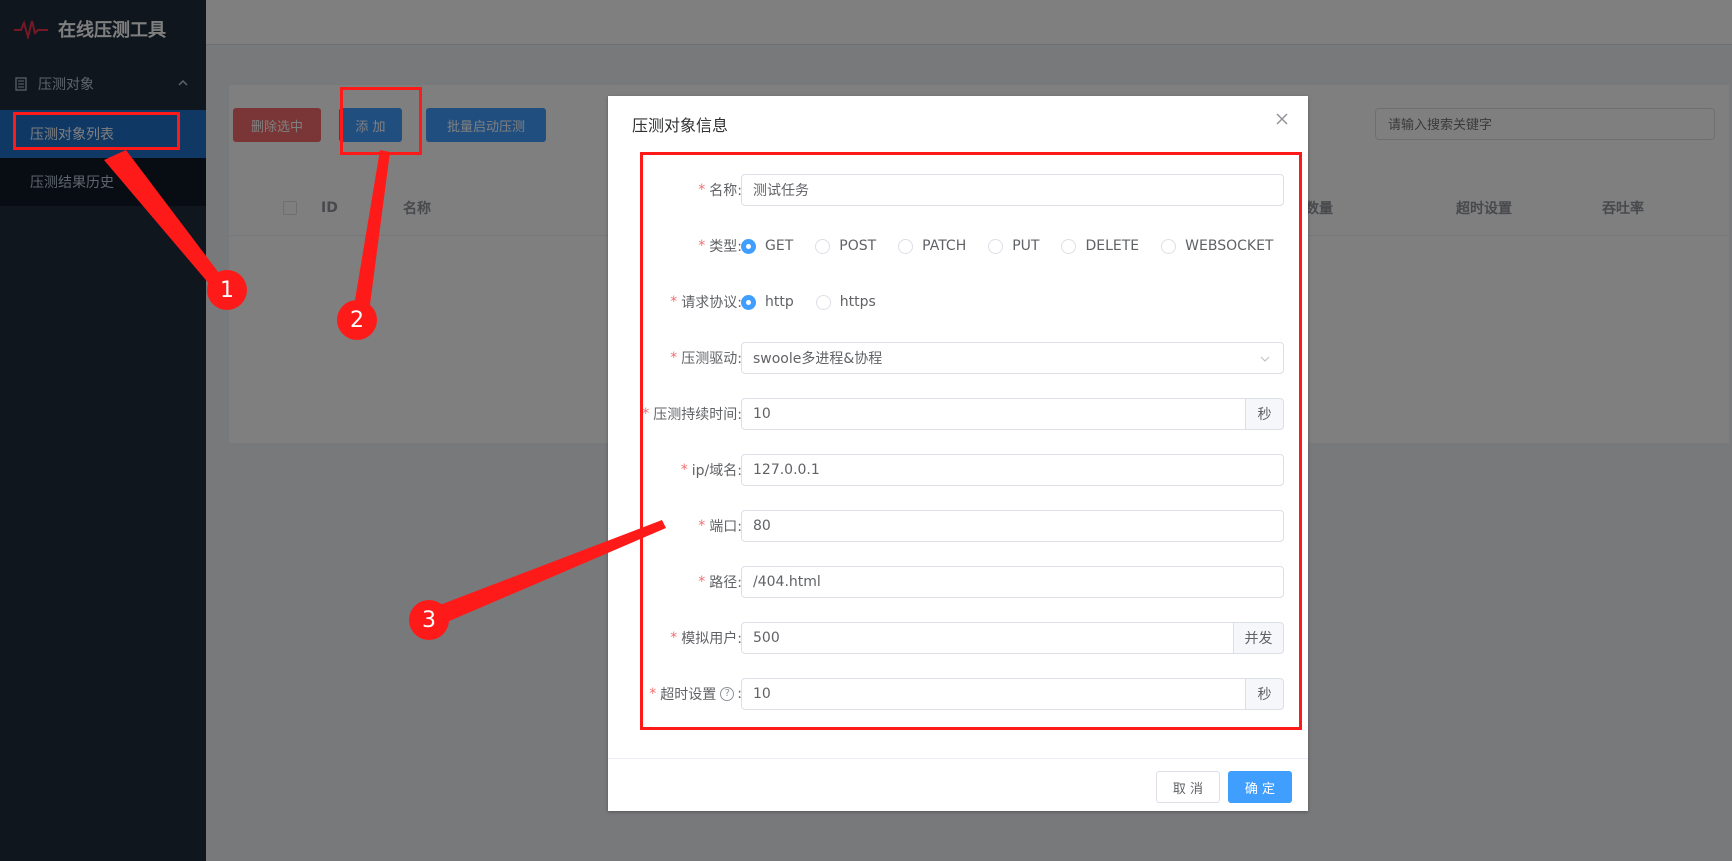  I want to click on cancel-button: 取 消, so click(1188, 787).